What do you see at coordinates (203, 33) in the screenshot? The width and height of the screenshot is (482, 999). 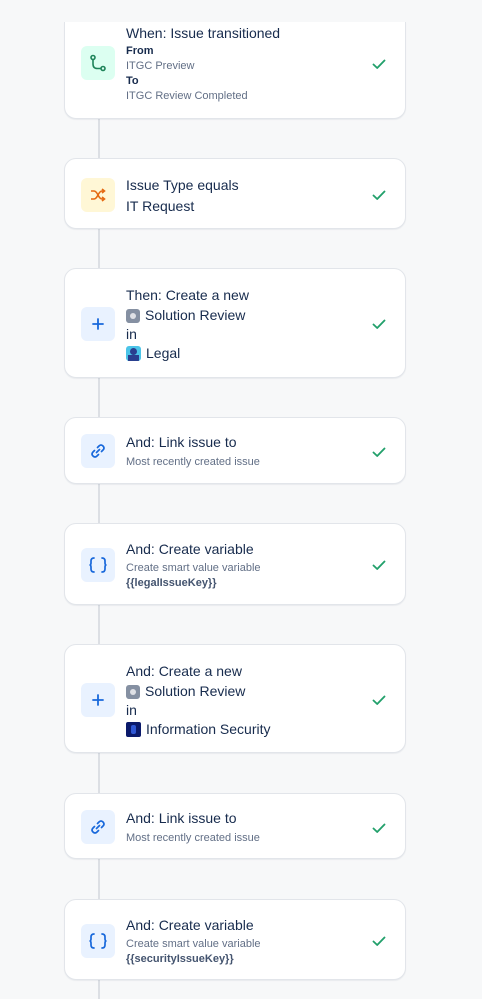 I see `trigger-title: When: Issue transitioned` at bounding box center [203, 33].